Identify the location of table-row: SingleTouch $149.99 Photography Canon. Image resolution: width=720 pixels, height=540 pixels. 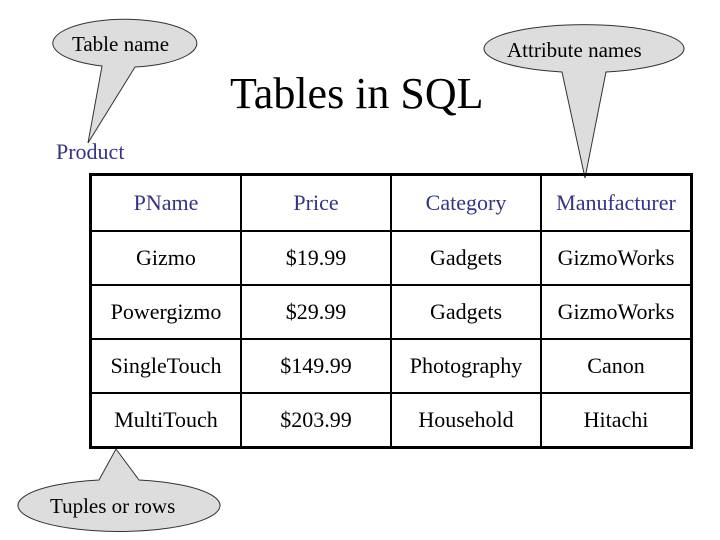
(391, 366).